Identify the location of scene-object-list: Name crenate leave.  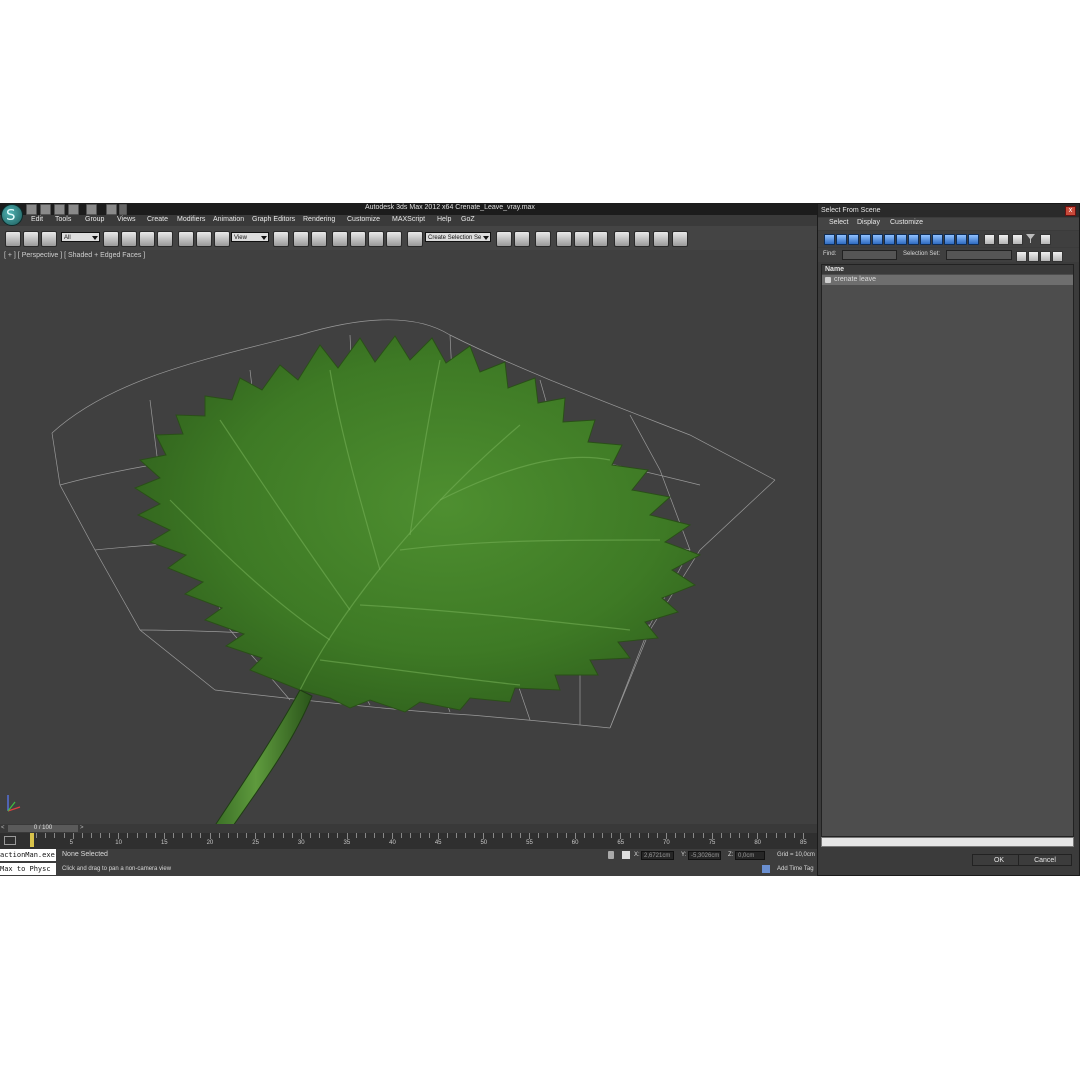
(947, 550).